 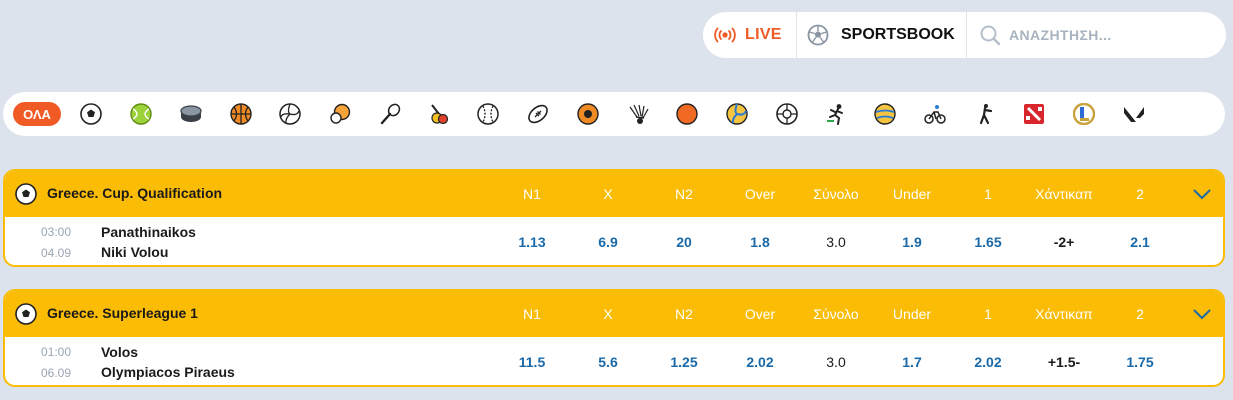 I want to click on match-date: 04.09, so click(x=56, y=253).